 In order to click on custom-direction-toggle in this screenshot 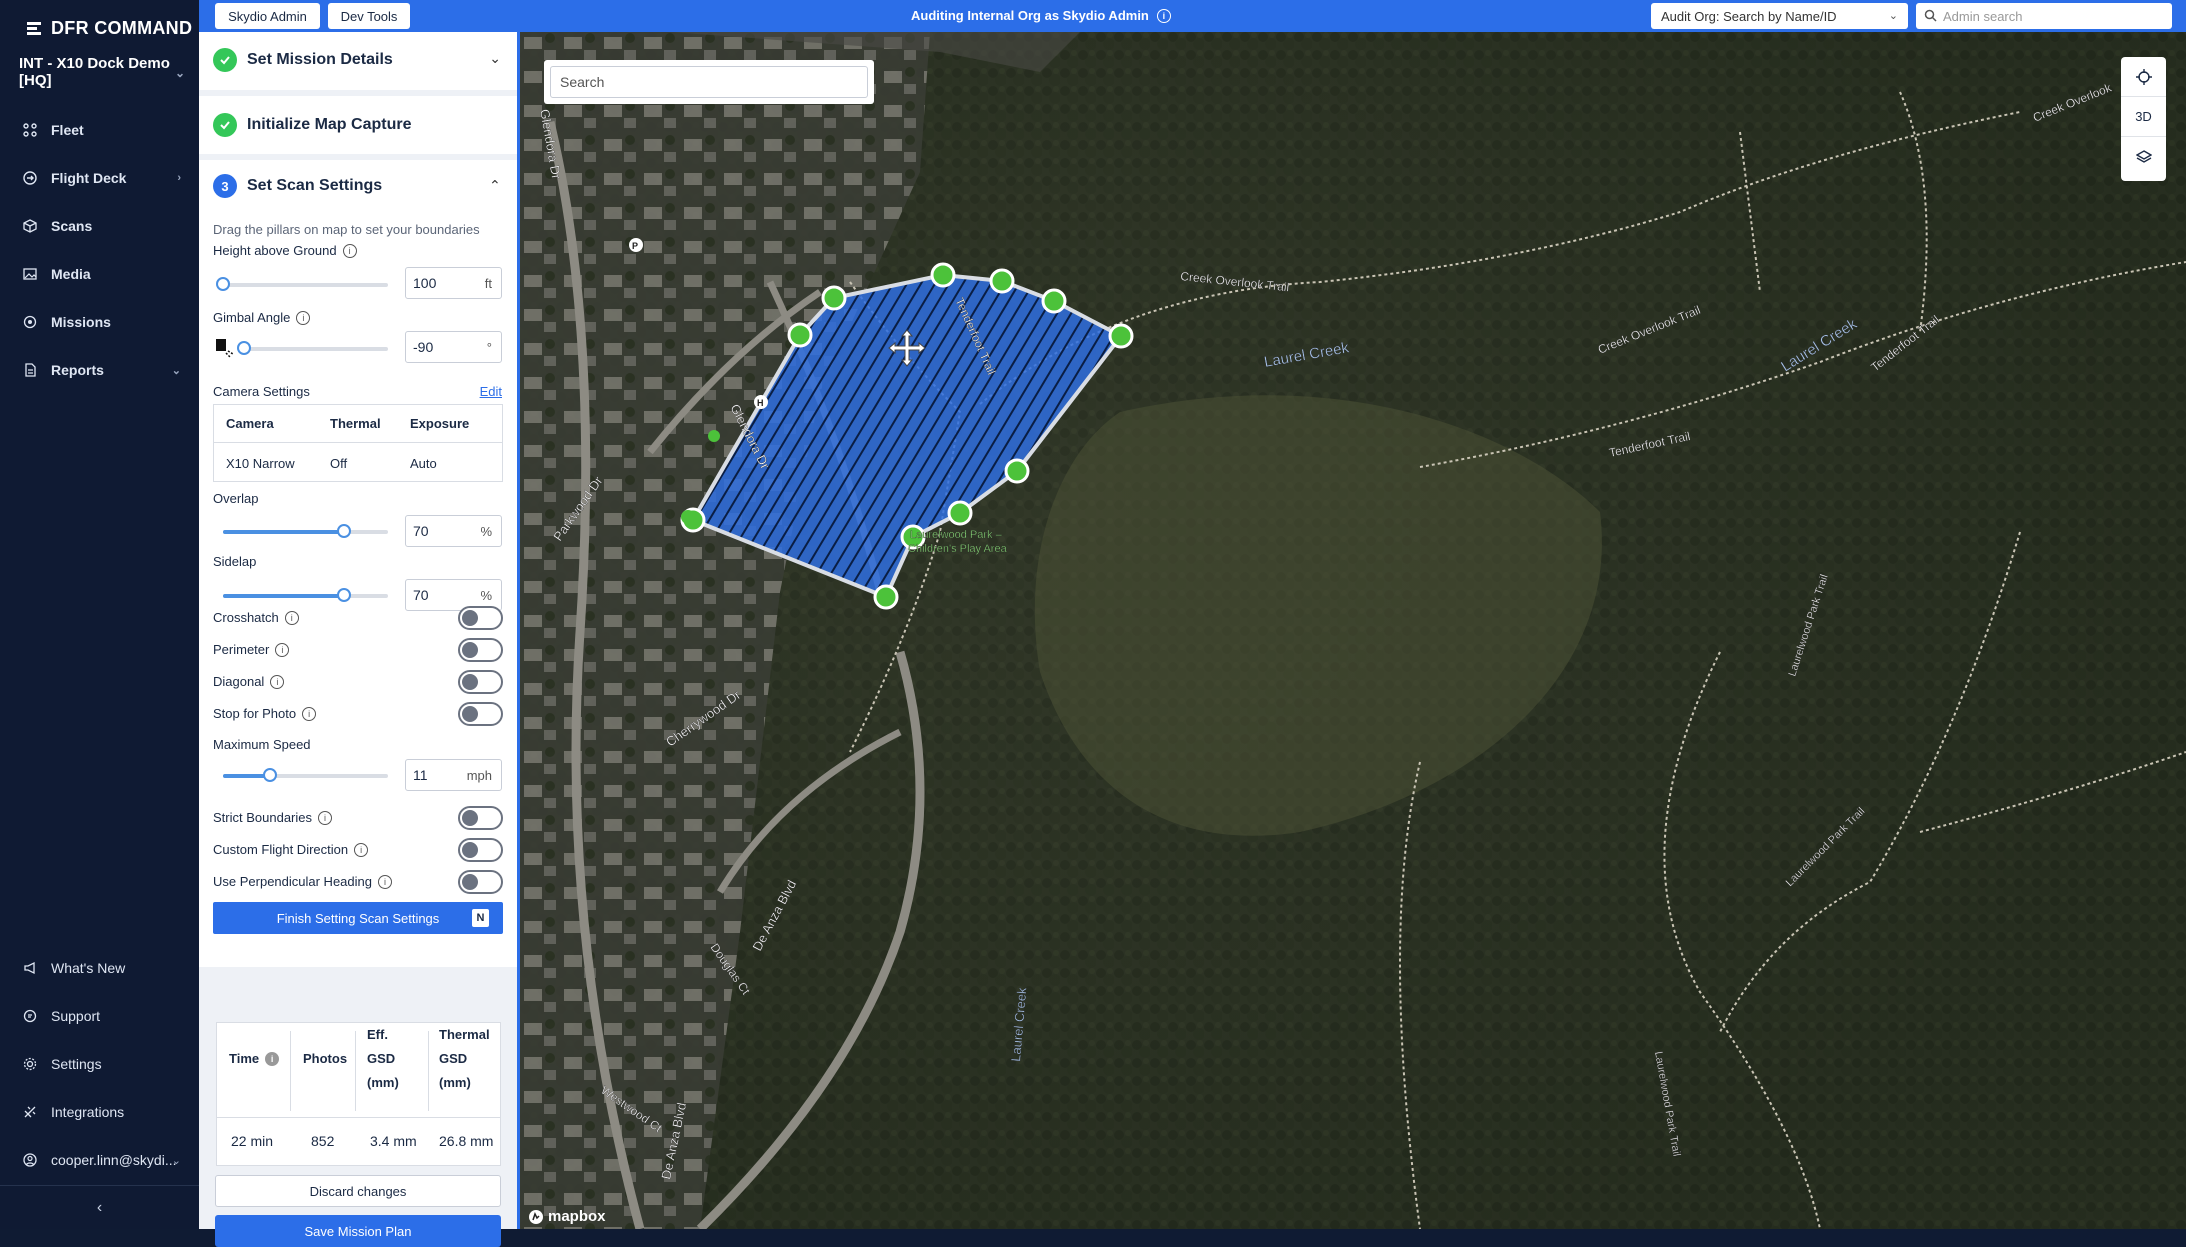, I will do `click(480, 850)`.